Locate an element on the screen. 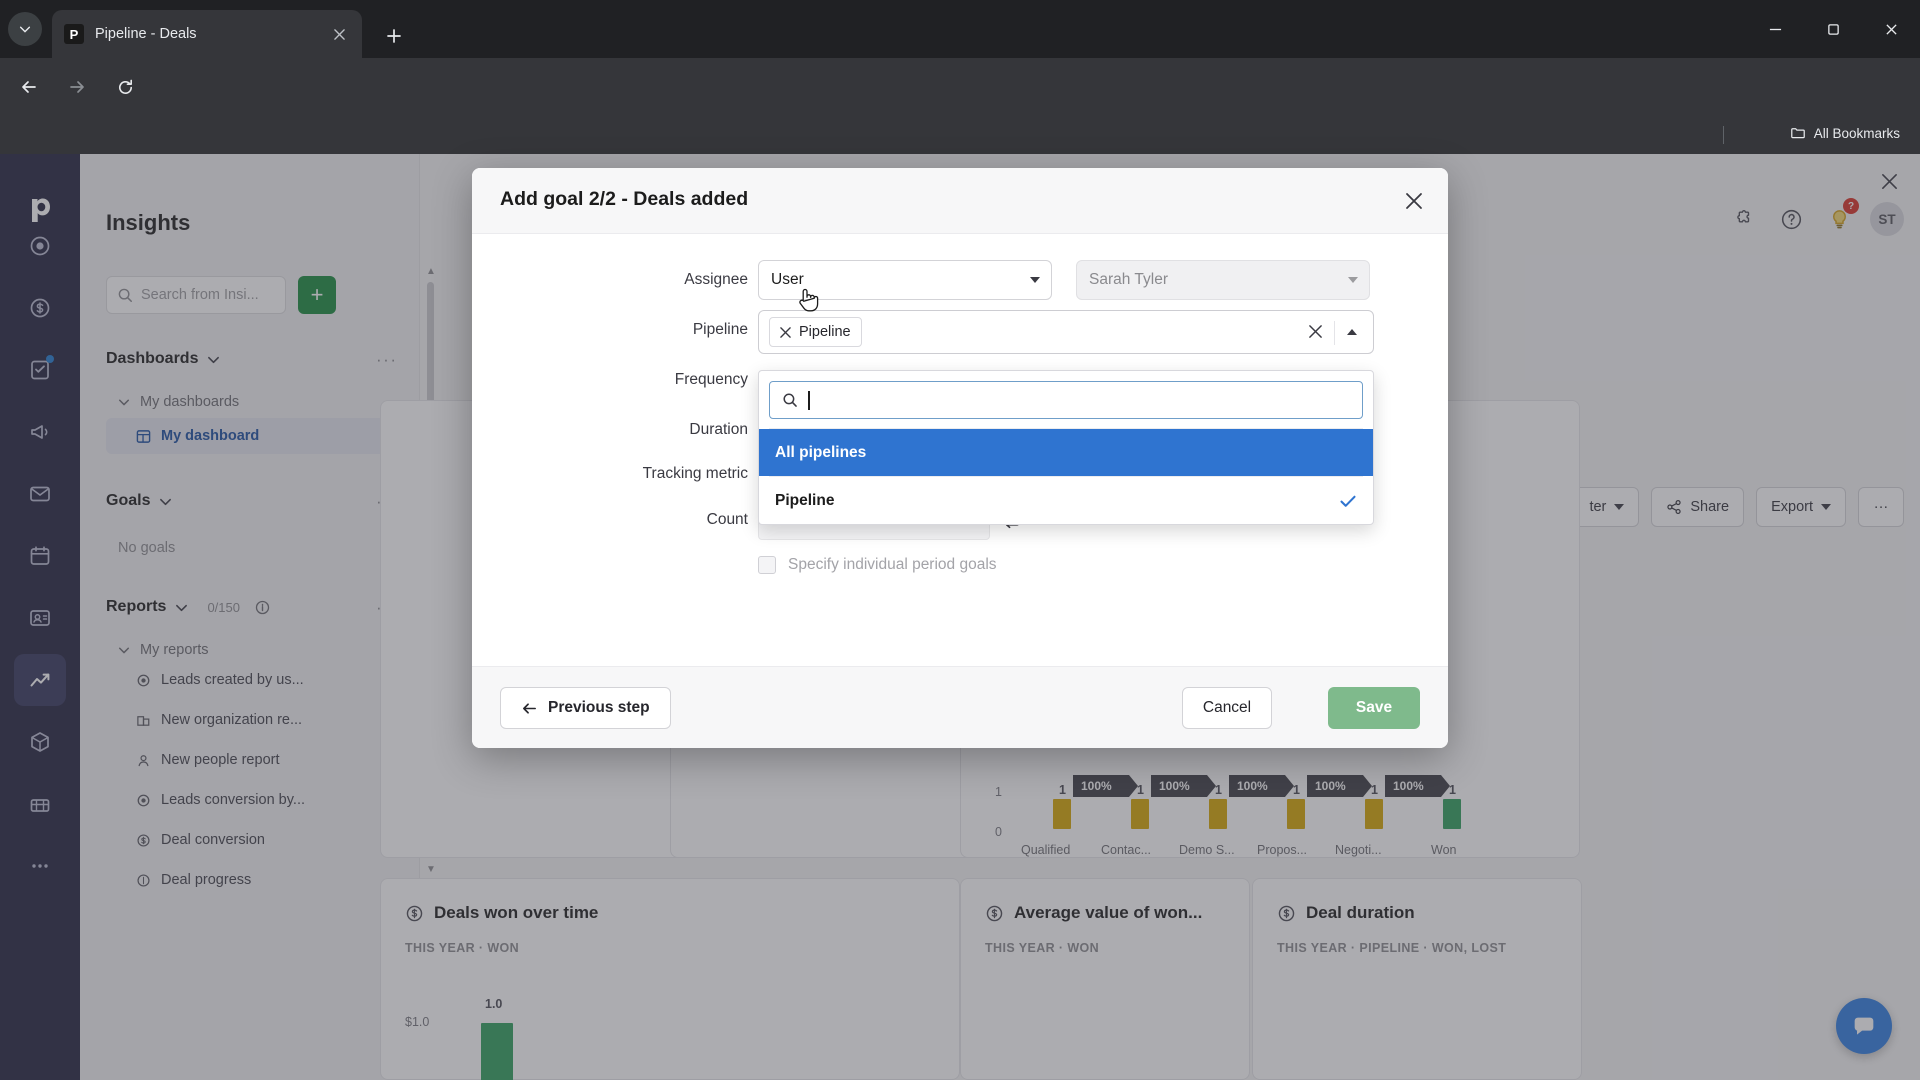 This screenshot has height=1080, width=1920. all-bookmarks-button: All Bookmarks is located at coordinates (1845, 133).